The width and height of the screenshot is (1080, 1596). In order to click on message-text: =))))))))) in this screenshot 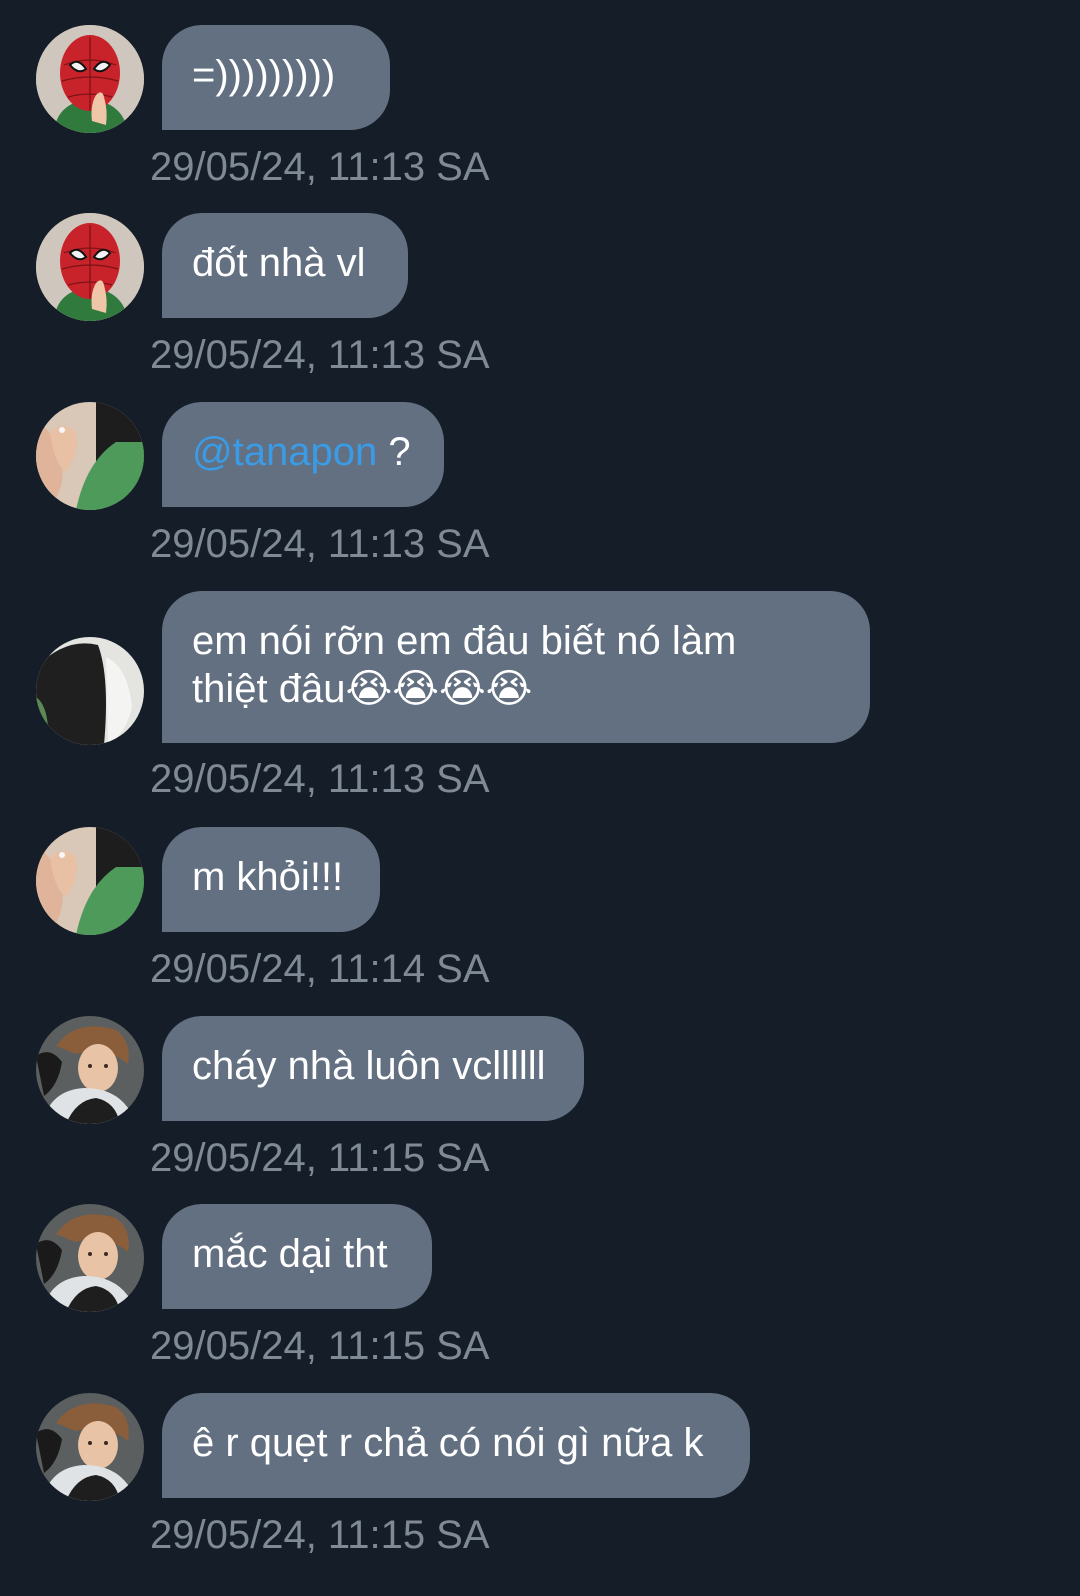, I will do `click(264, 75)`.